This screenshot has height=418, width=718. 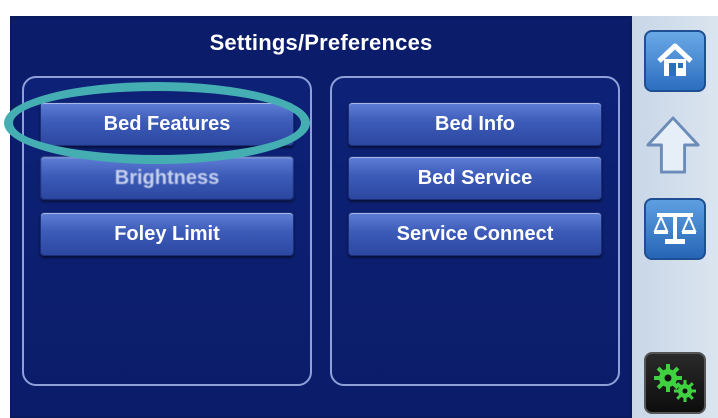 I want to click on scale-icon, so click(x=675, y=228).